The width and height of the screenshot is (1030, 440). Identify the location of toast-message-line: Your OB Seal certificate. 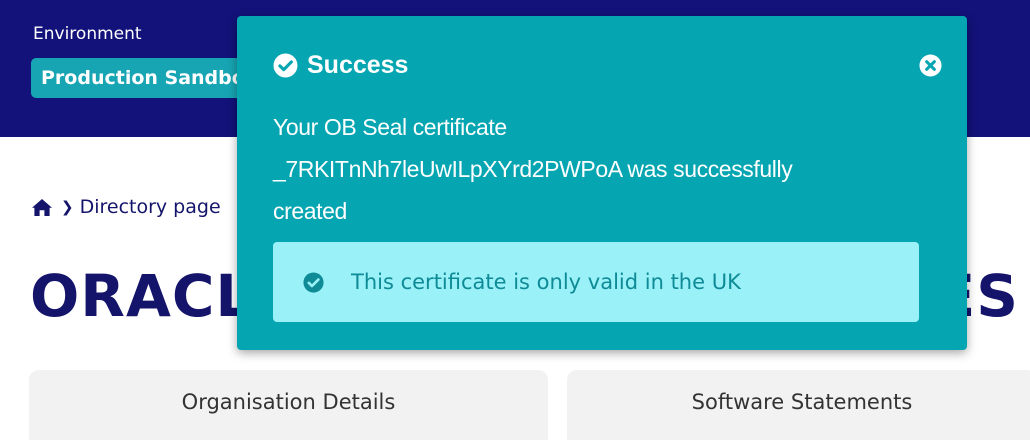
(390, 127).